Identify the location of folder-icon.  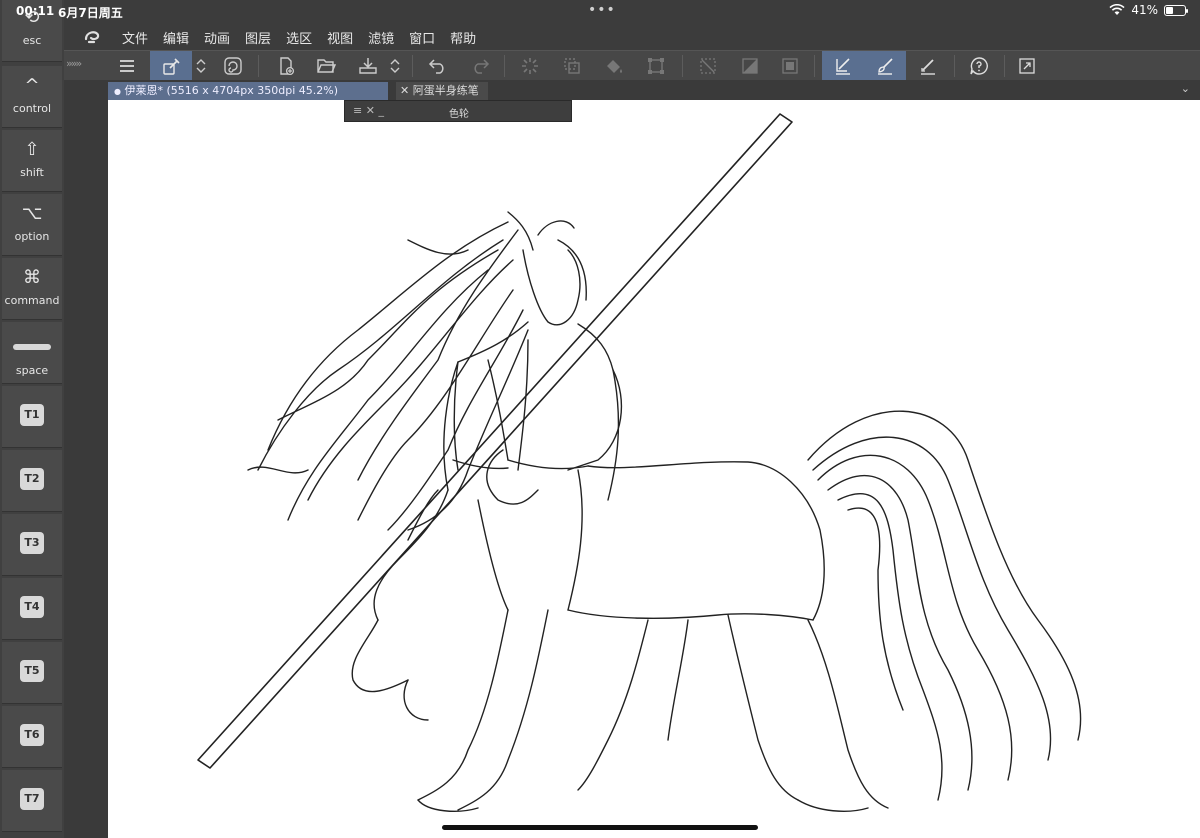
(326, 66).